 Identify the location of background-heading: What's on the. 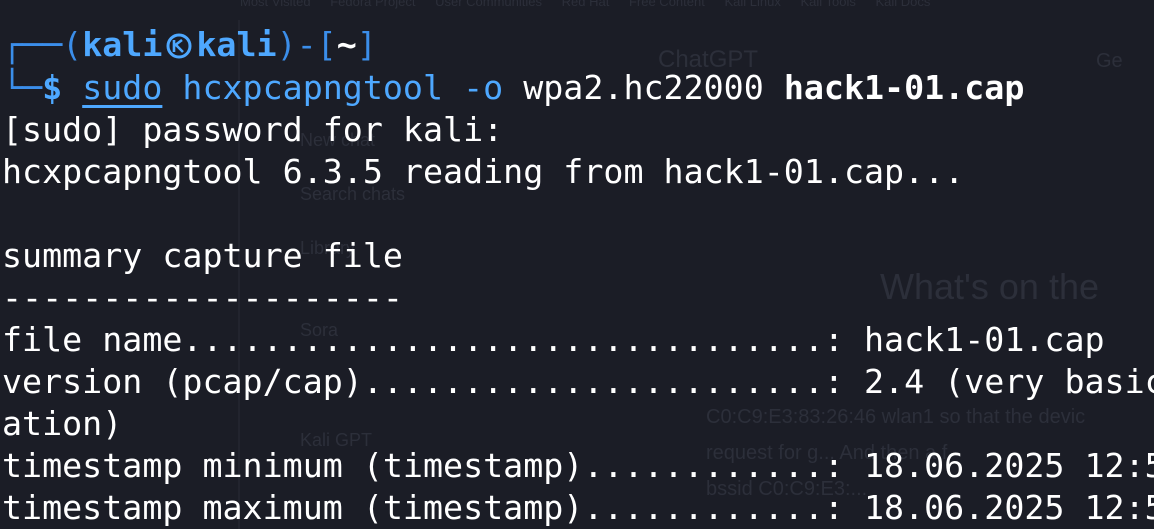
(989, 286).